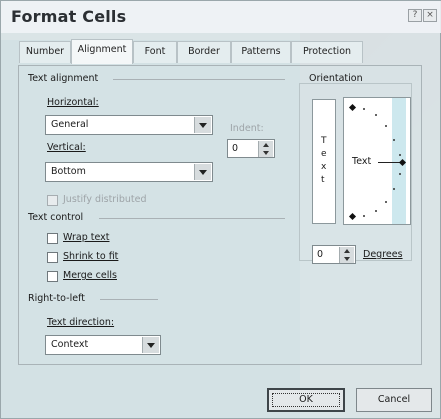 This screenshot has height=419, width=441. Describe the element at coordinates (81, 322) in the screenshot. I see `text-direction-label: Text direction:` at that location.